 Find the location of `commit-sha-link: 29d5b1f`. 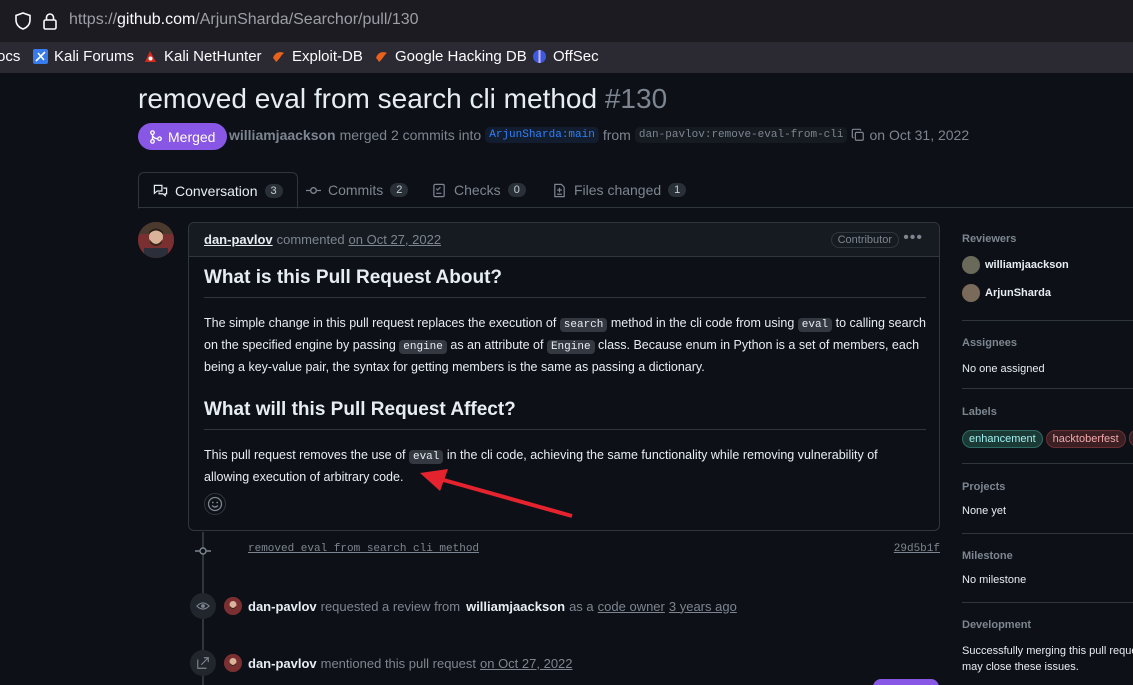

commit-sha-link: 29d5b1f is located at coordinates (917, 549).